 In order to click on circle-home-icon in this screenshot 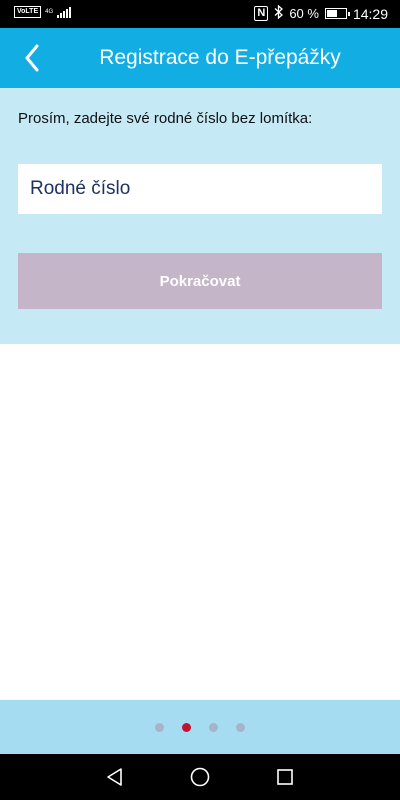, I will do `click(200, 777)`.